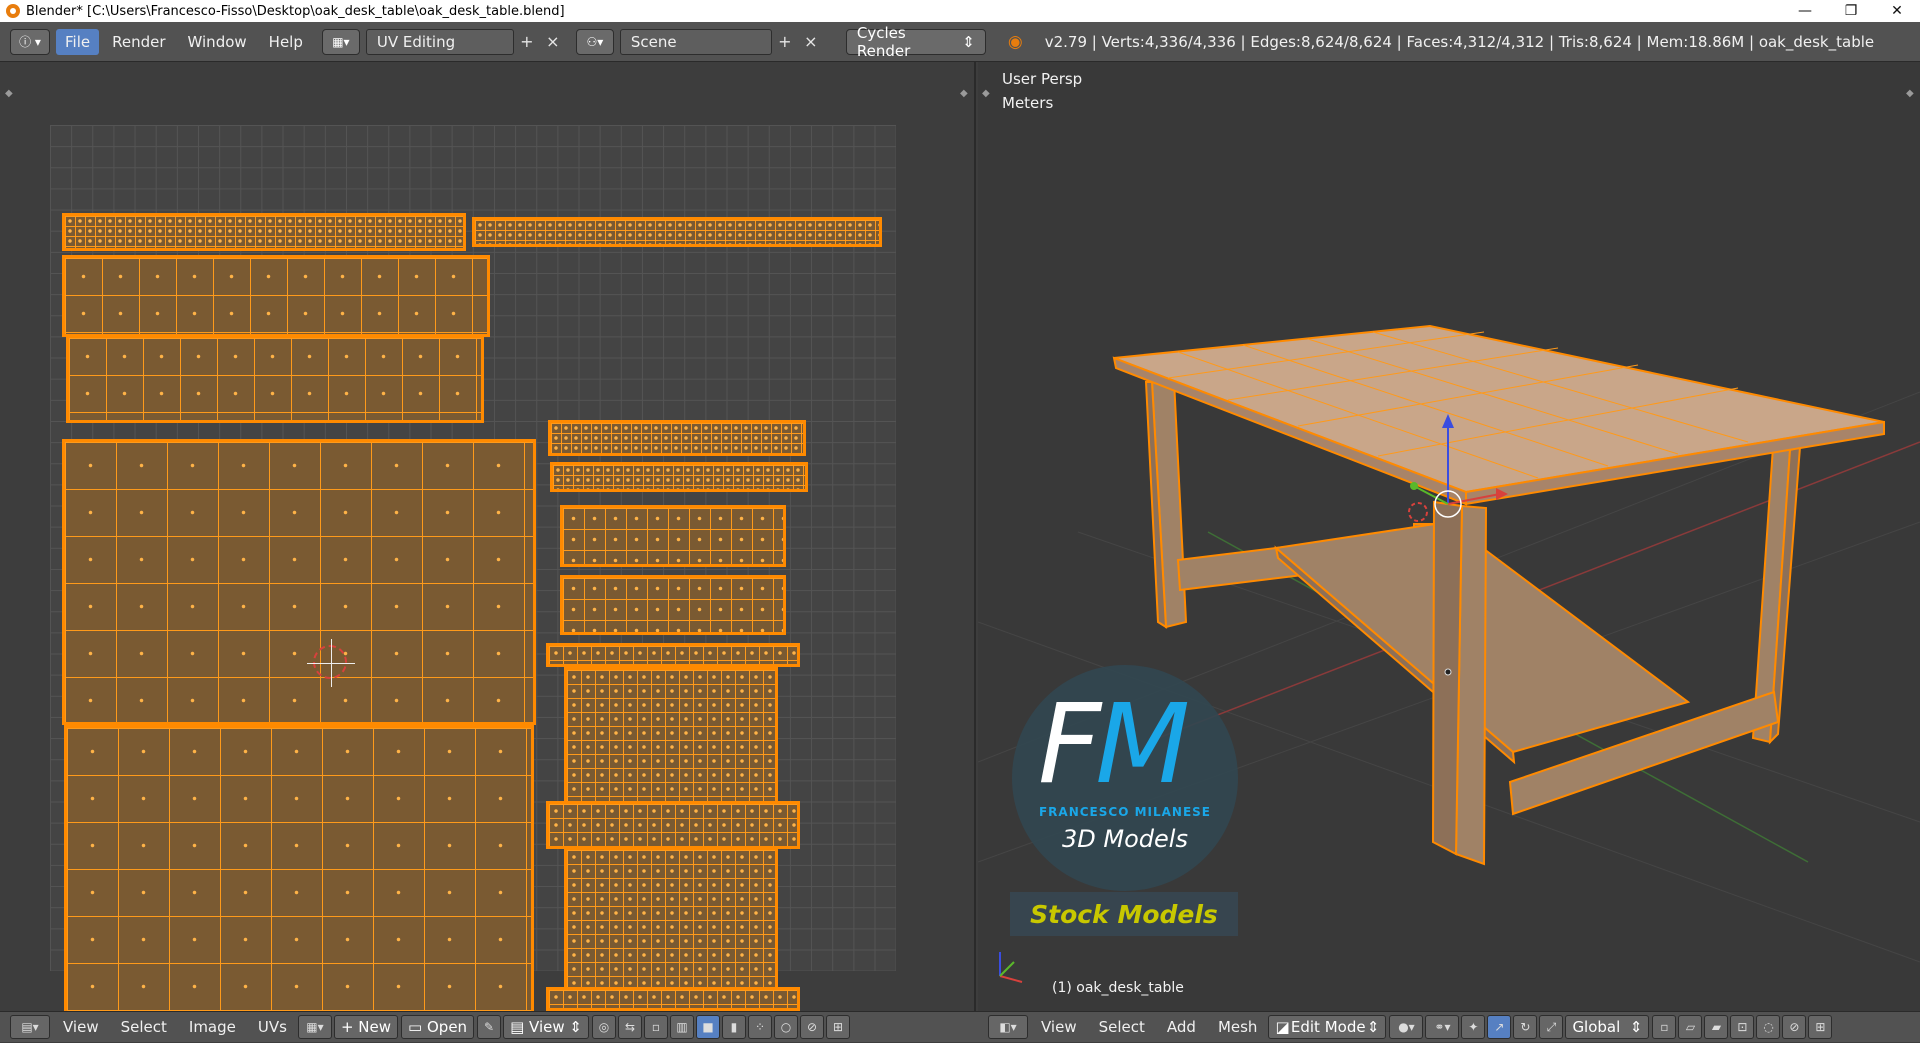  I want to click on sticky-select-icon: ⁘, so click(759, 1027).